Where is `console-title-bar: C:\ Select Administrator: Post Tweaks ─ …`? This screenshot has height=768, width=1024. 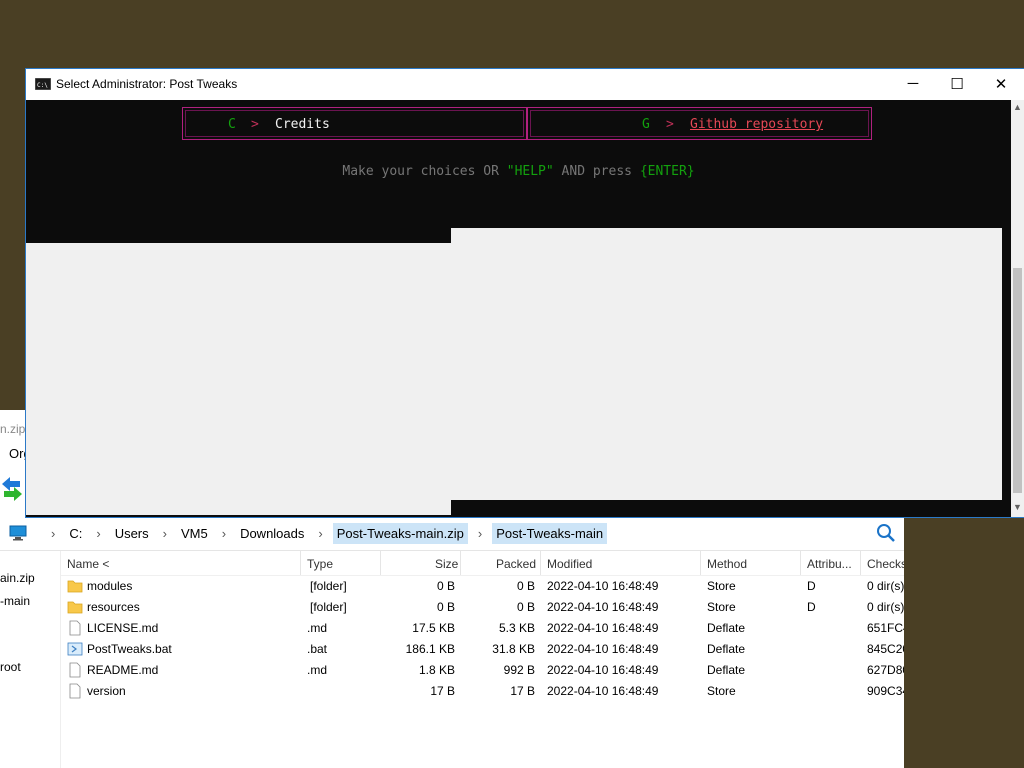 console-title-bar: C:\ Select Administrator: Post Tweaks ─ … is located at coordinates (525, 84).